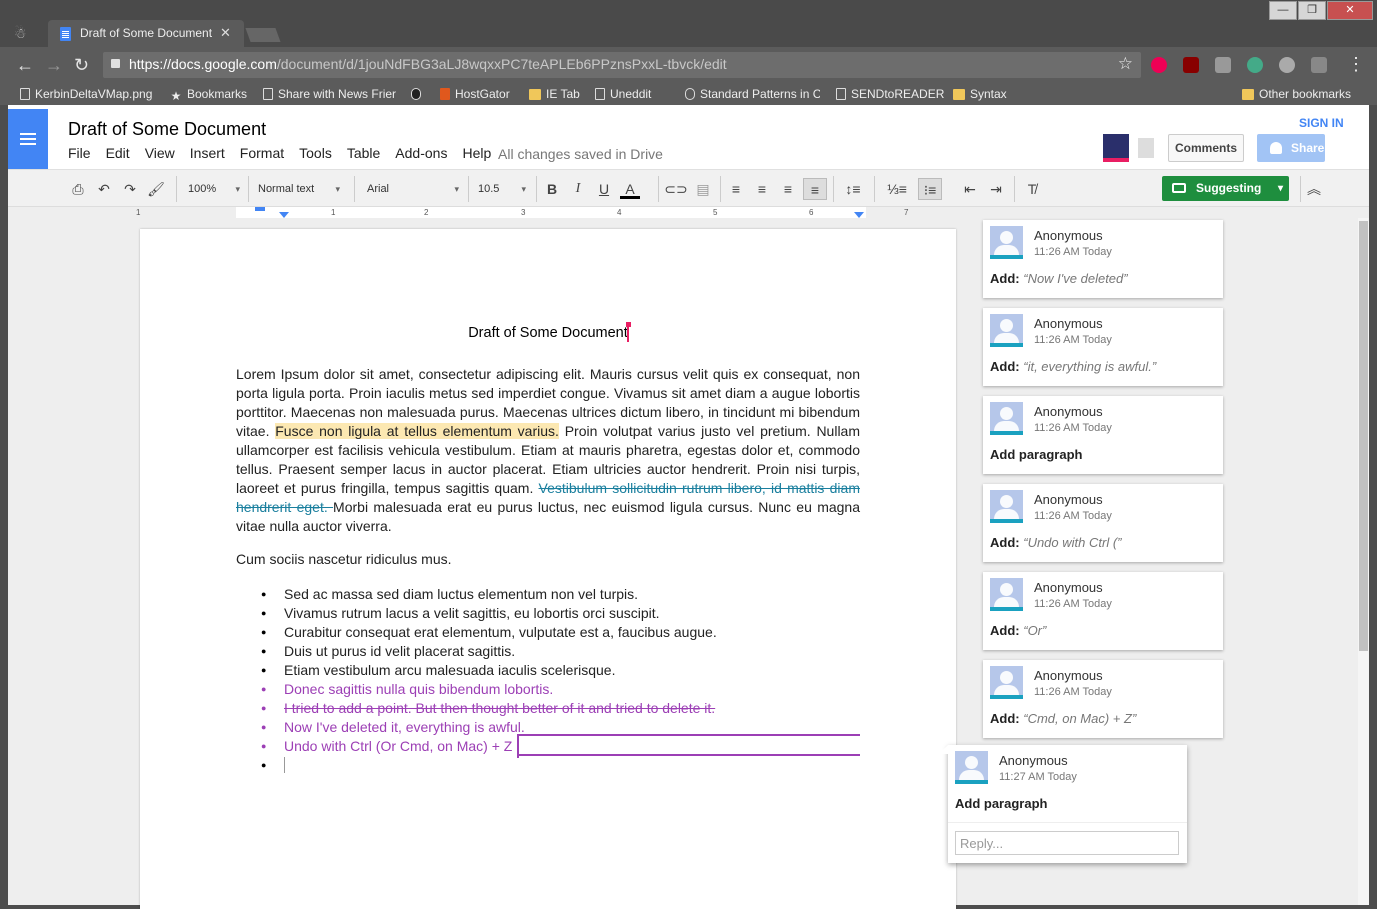 The height and width of the screenshot is (909, 1377). Describe the element at coordinates (1314, 189) in the screenshot. I see `collapse-icon: ︽` at that location.